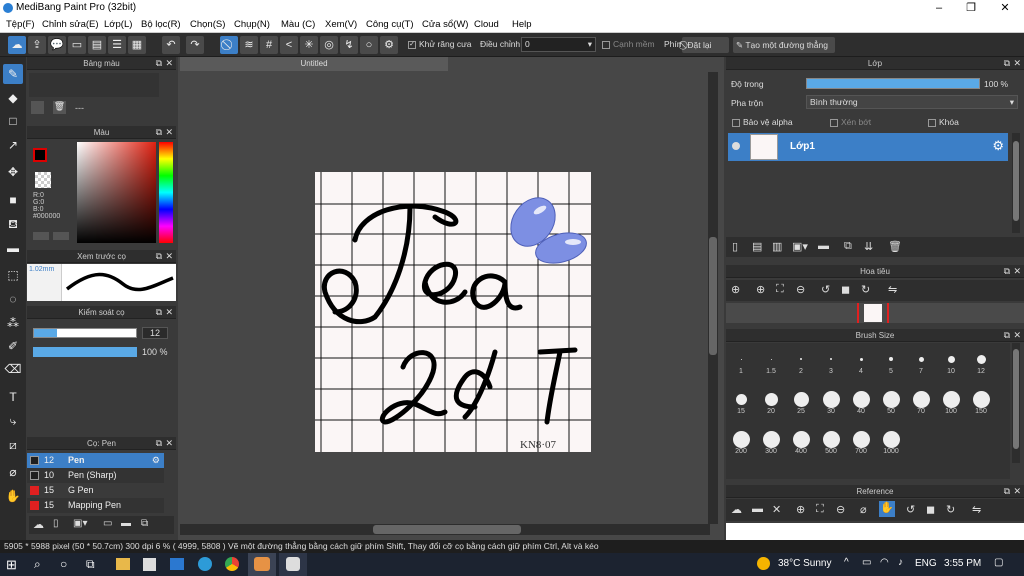  I want to click on brush-size-option: 700, so click(861, 443).